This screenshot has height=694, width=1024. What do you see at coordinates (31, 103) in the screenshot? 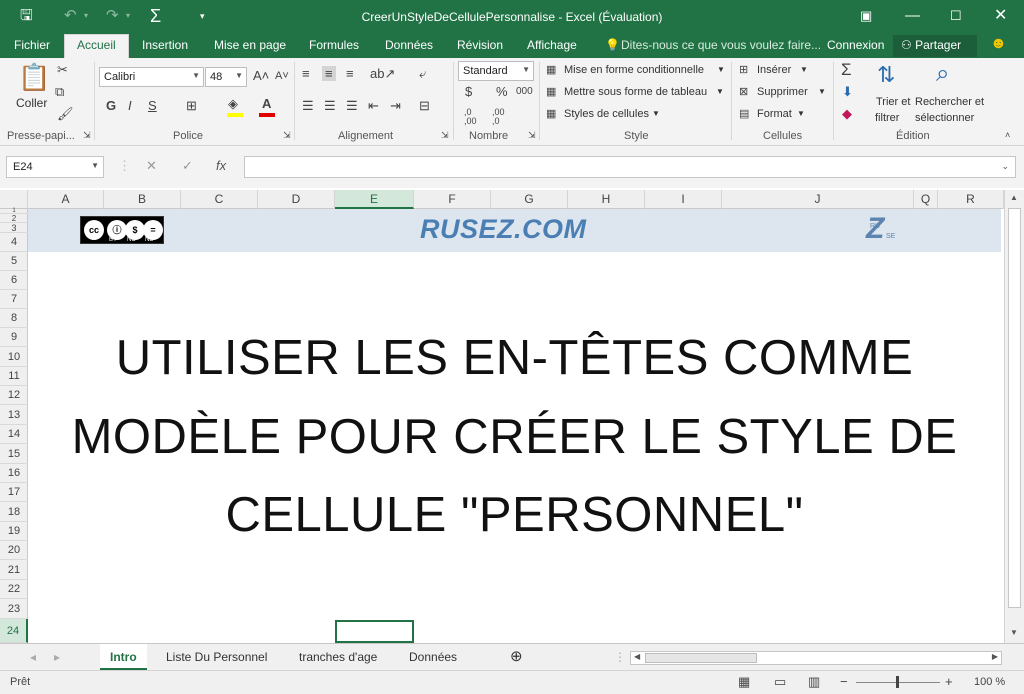
I see `paste-label: Coller` at bounding box center [31, 103].